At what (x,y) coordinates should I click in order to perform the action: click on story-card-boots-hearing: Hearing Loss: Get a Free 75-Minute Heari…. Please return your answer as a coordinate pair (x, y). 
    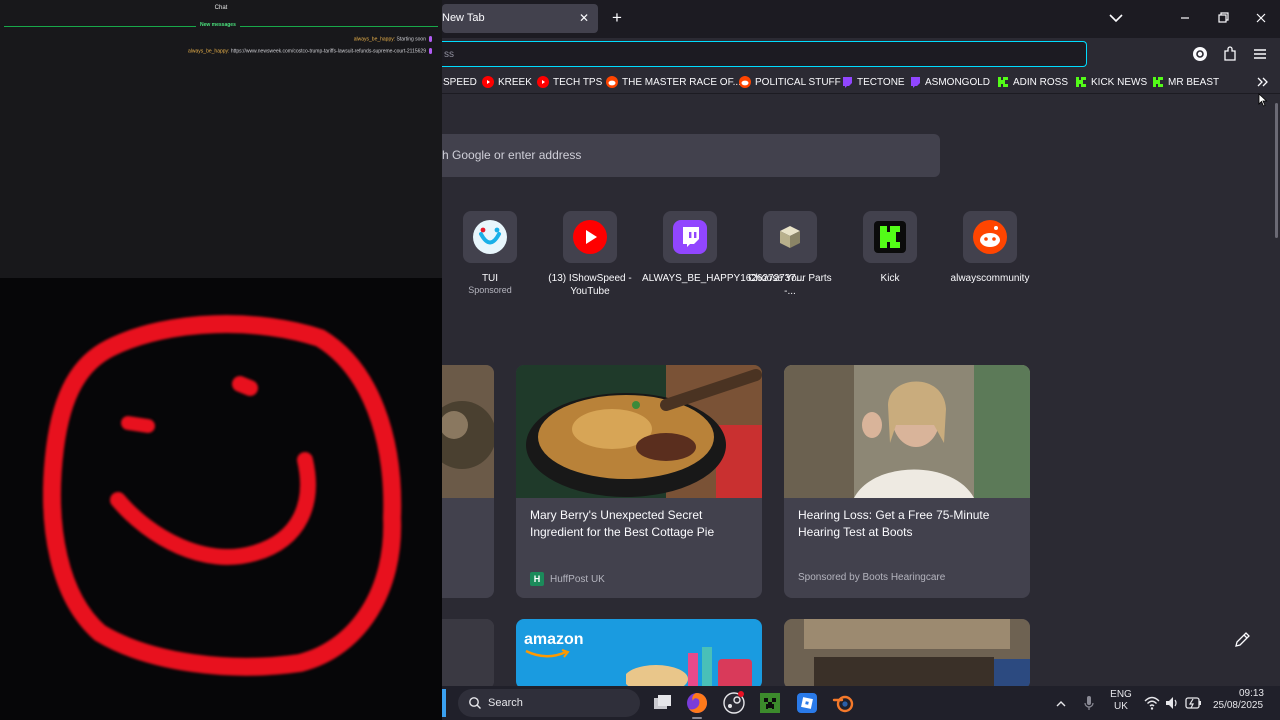
    Looking at the image, I should click on (907, 481).